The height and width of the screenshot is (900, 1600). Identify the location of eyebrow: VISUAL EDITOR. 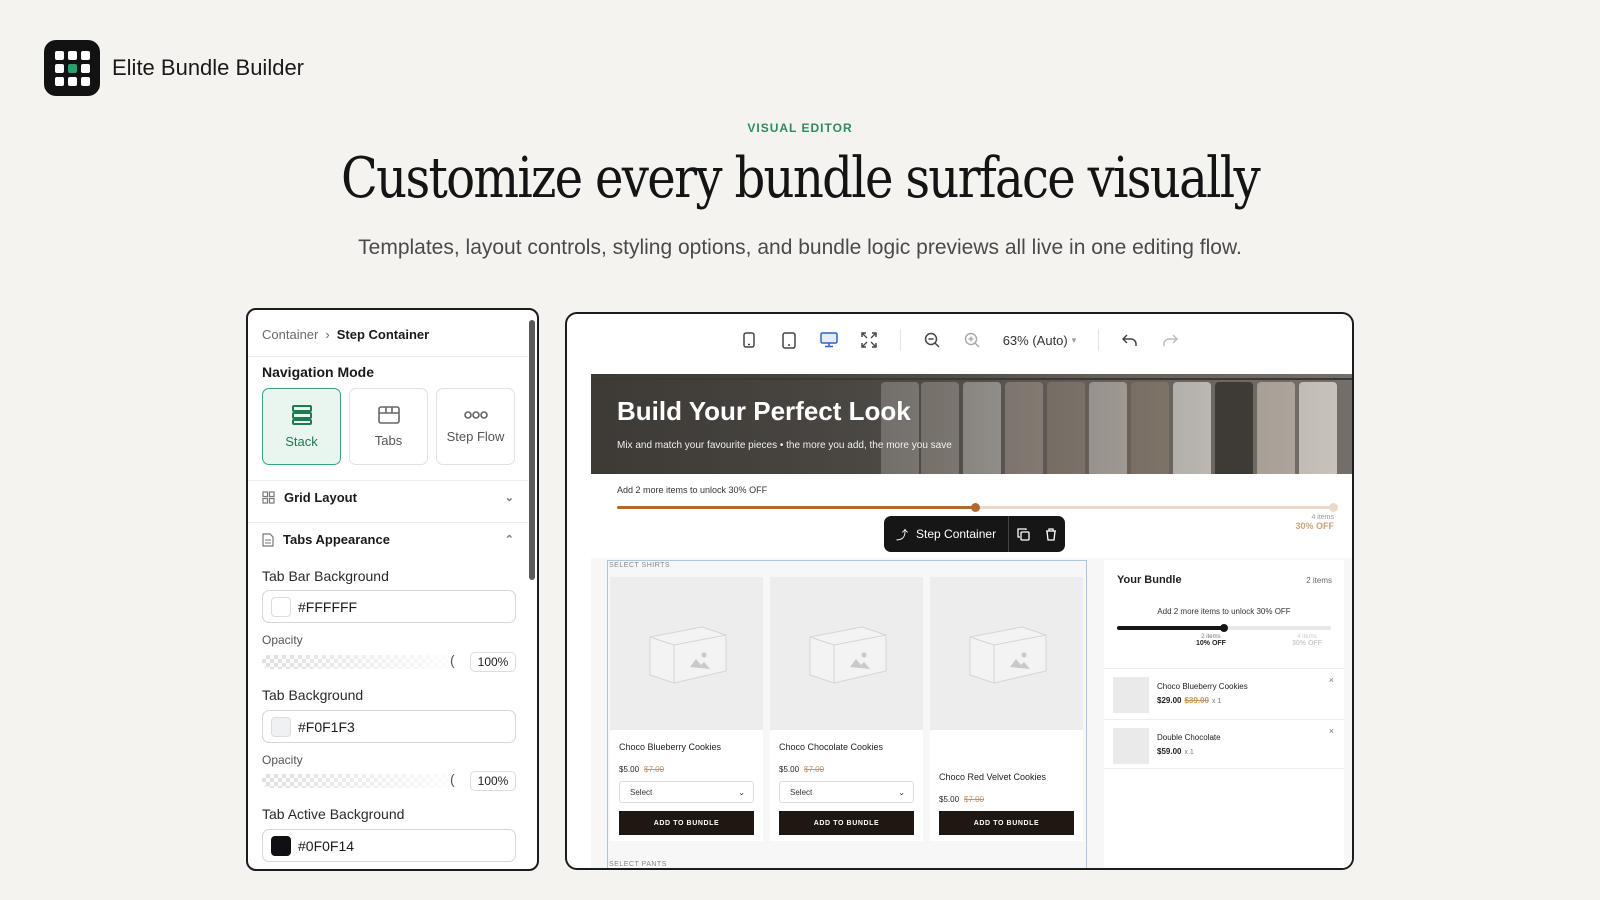
(800, 128).